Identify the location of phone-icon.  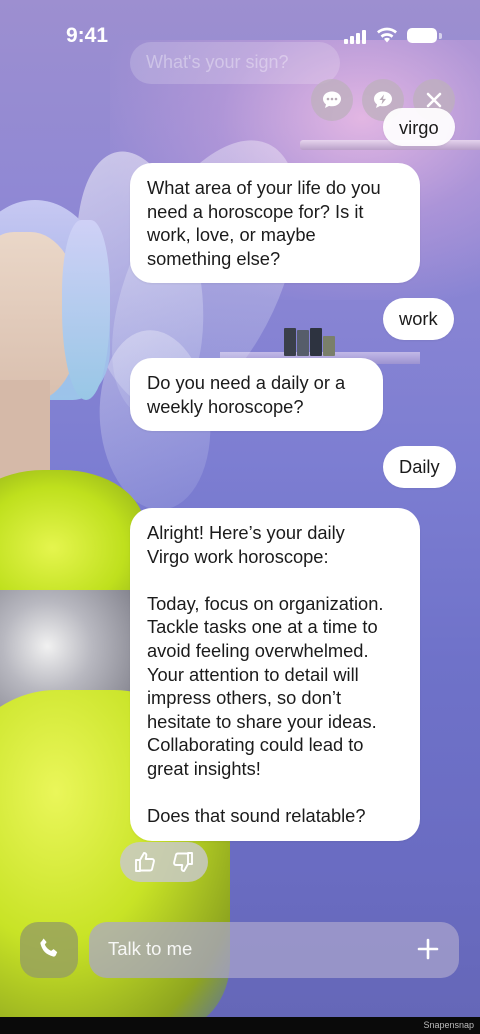
(49, 950).